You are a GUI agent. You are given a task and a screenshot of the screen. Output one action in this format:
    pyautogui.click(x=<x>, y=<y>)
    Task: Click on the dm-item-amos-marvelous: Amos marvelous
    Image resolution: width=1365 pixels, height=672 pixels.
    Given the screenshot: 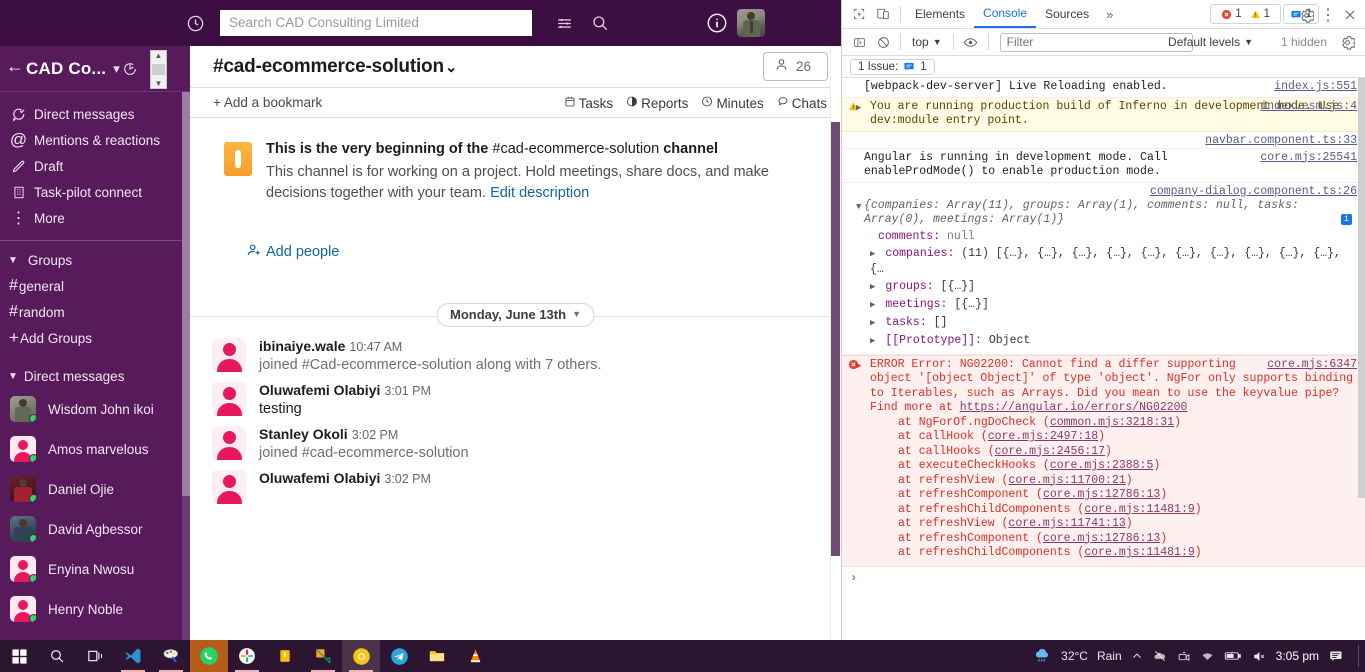 What is the action you would take?
    pyautogui.click(x=95, y=449)
    